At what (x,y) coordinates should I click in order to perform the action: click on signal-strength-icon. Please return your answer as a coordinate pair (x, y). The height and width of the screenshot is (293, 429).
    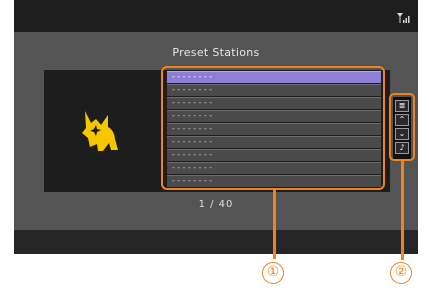
    Looking at the image, I should click on (403, 18).